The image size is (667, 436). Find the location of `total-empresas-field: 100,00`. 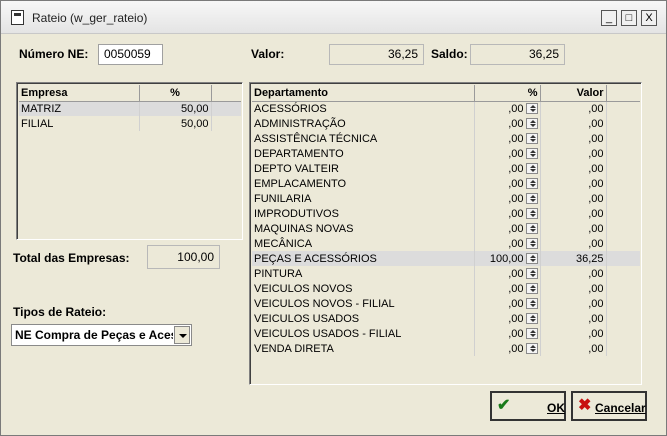

total-empresas-field: 100,00 is located at coordinates (183, 257).